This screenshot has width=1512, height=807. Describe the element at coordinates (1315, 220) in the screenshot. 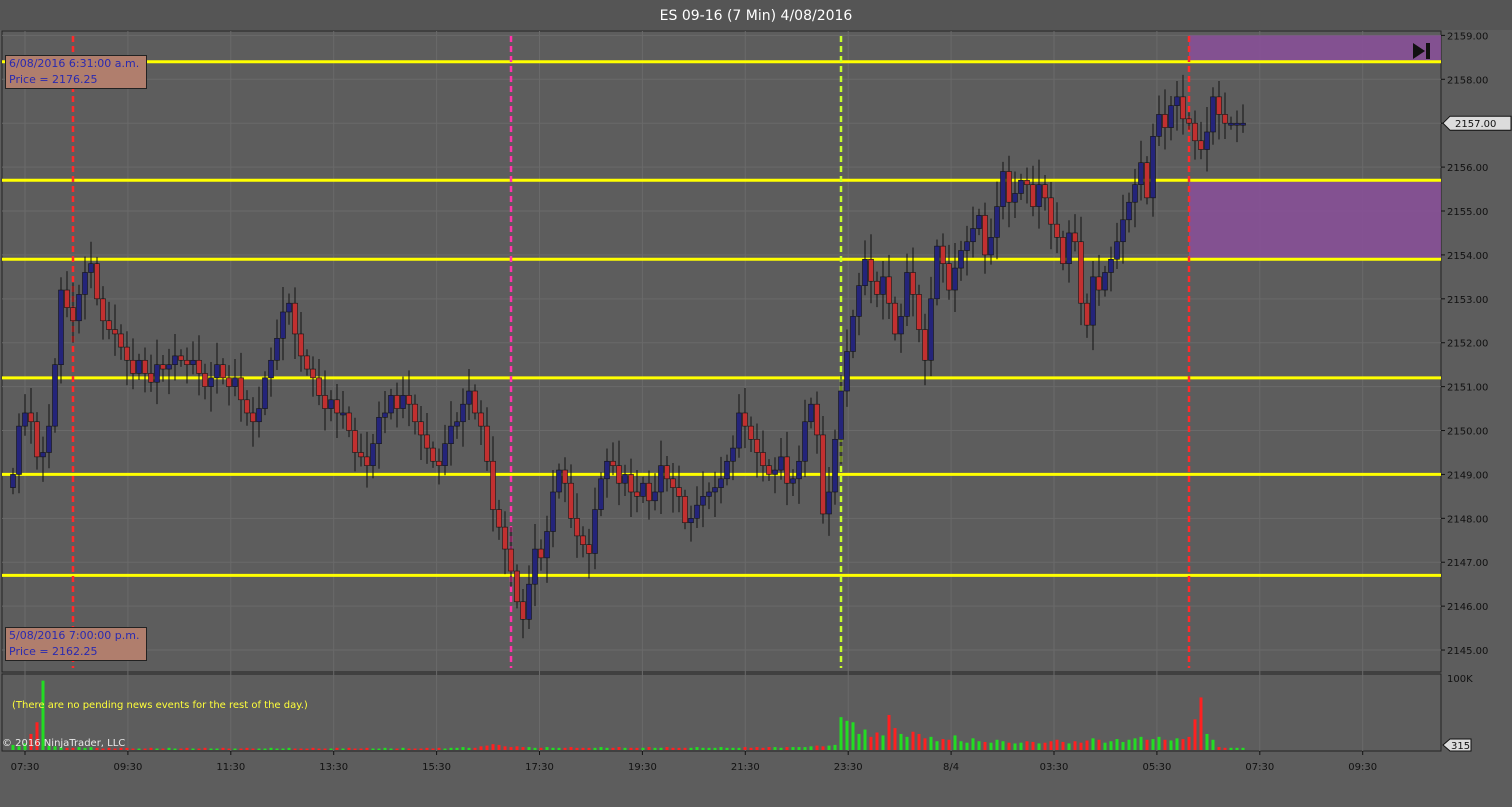

I see `price-zone` at that location.